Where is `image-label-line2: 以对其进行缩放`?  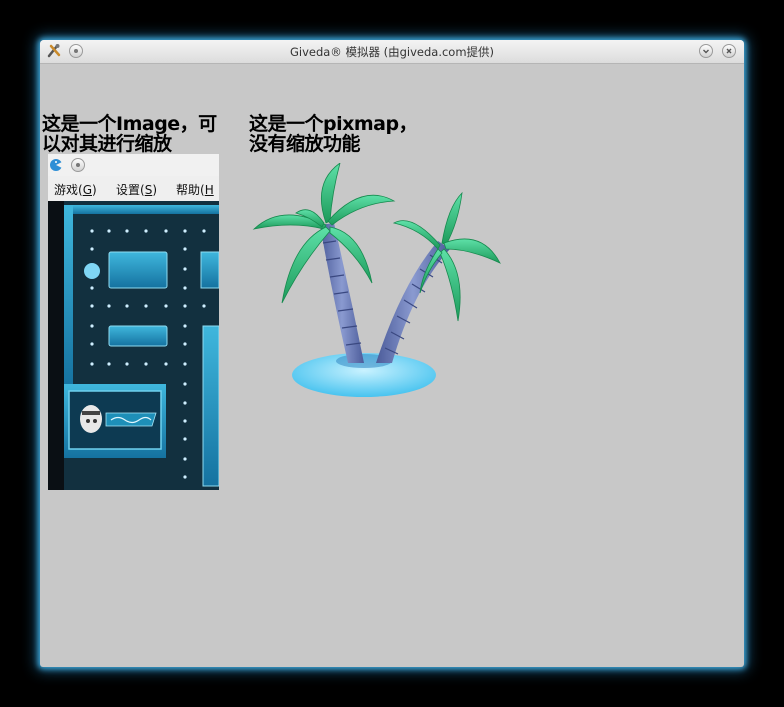 image-label-line2: 以对其进行缩放 is located at coordinates (107, 144).